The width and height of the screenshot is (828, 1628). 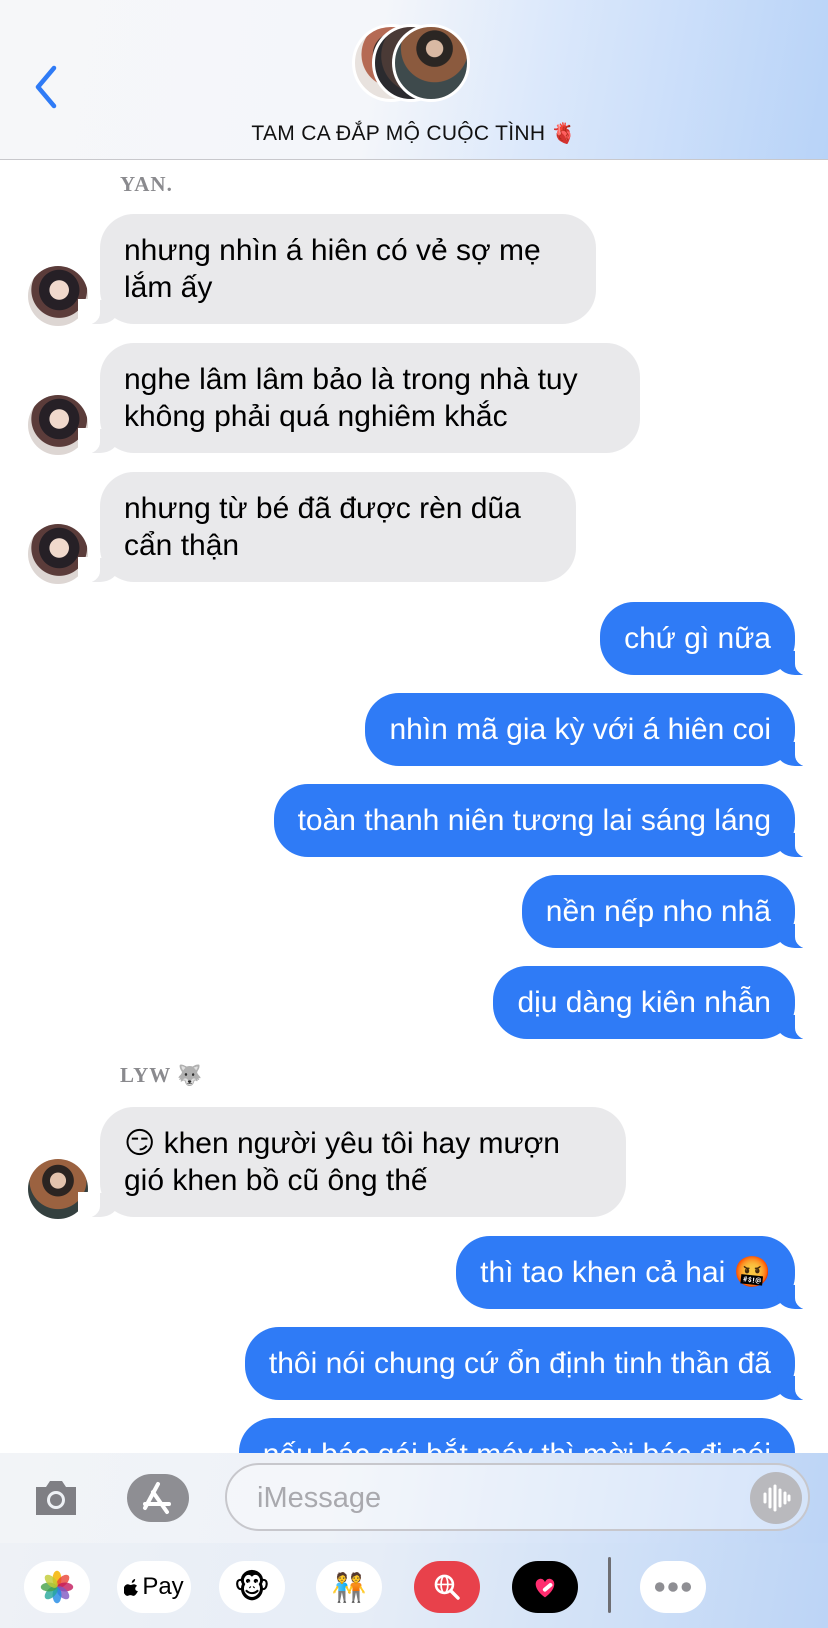 I want to click on group-avatar, so click(x=414, y=66).